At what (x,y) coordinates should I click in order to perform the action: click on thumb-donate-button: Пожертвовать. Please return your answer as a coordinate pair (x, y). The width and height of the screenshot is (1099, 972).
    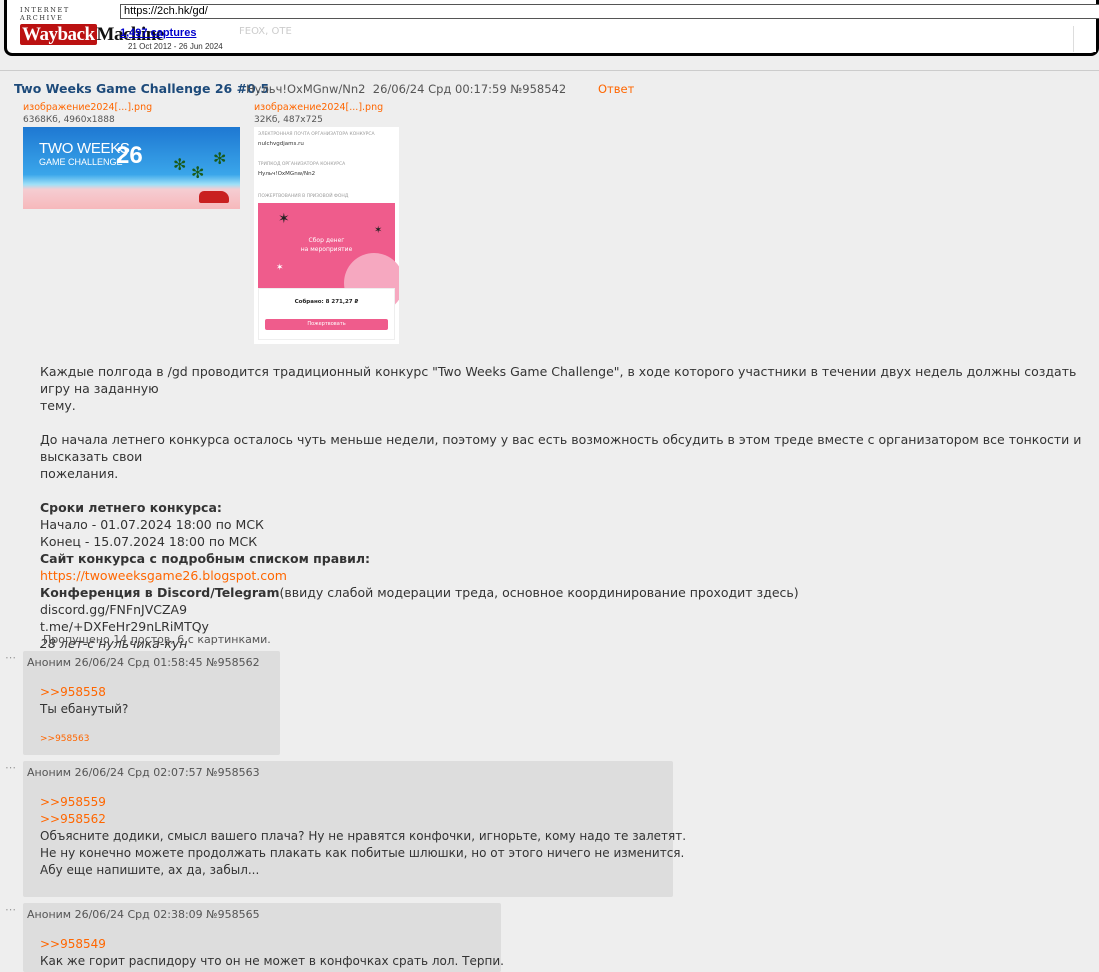
    Looking at the image, I should click on (326, 324).